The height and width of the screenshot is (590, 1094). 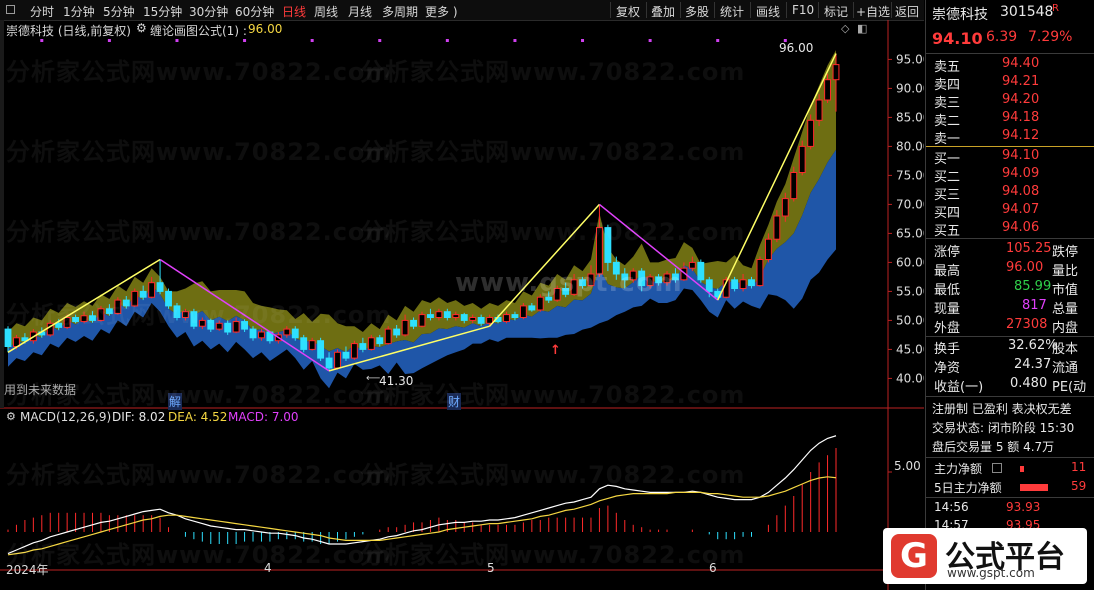 What do you see at coordinates (294, 11) in the screenshot?
I see `tab-daily: 日线` at bounding box center [294, 11].